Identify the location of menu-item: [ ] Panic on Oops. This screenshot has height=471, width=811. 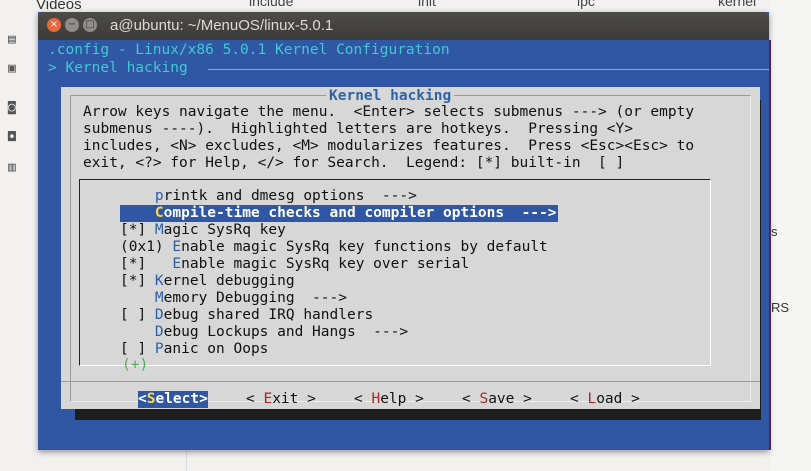
(194, 349).